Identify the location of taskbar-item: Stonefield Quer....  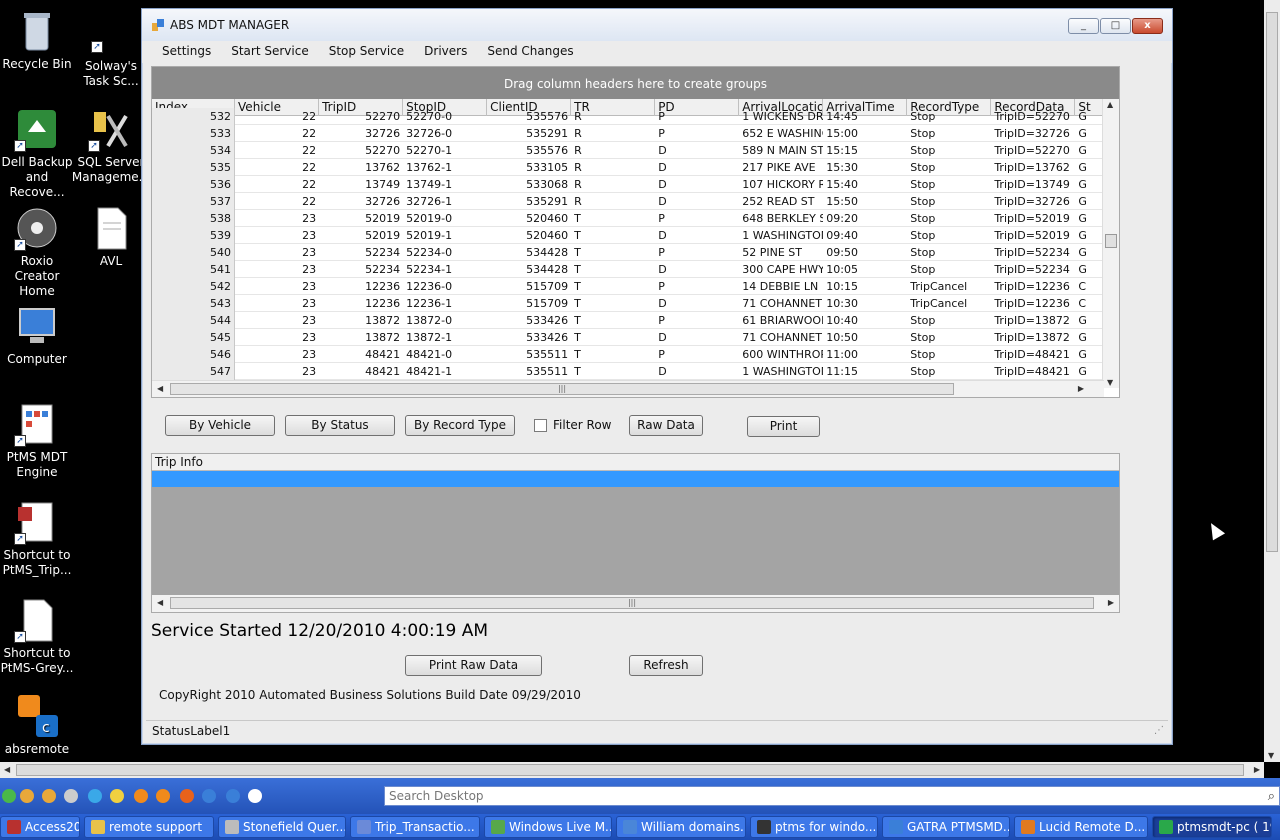
(282, 827).